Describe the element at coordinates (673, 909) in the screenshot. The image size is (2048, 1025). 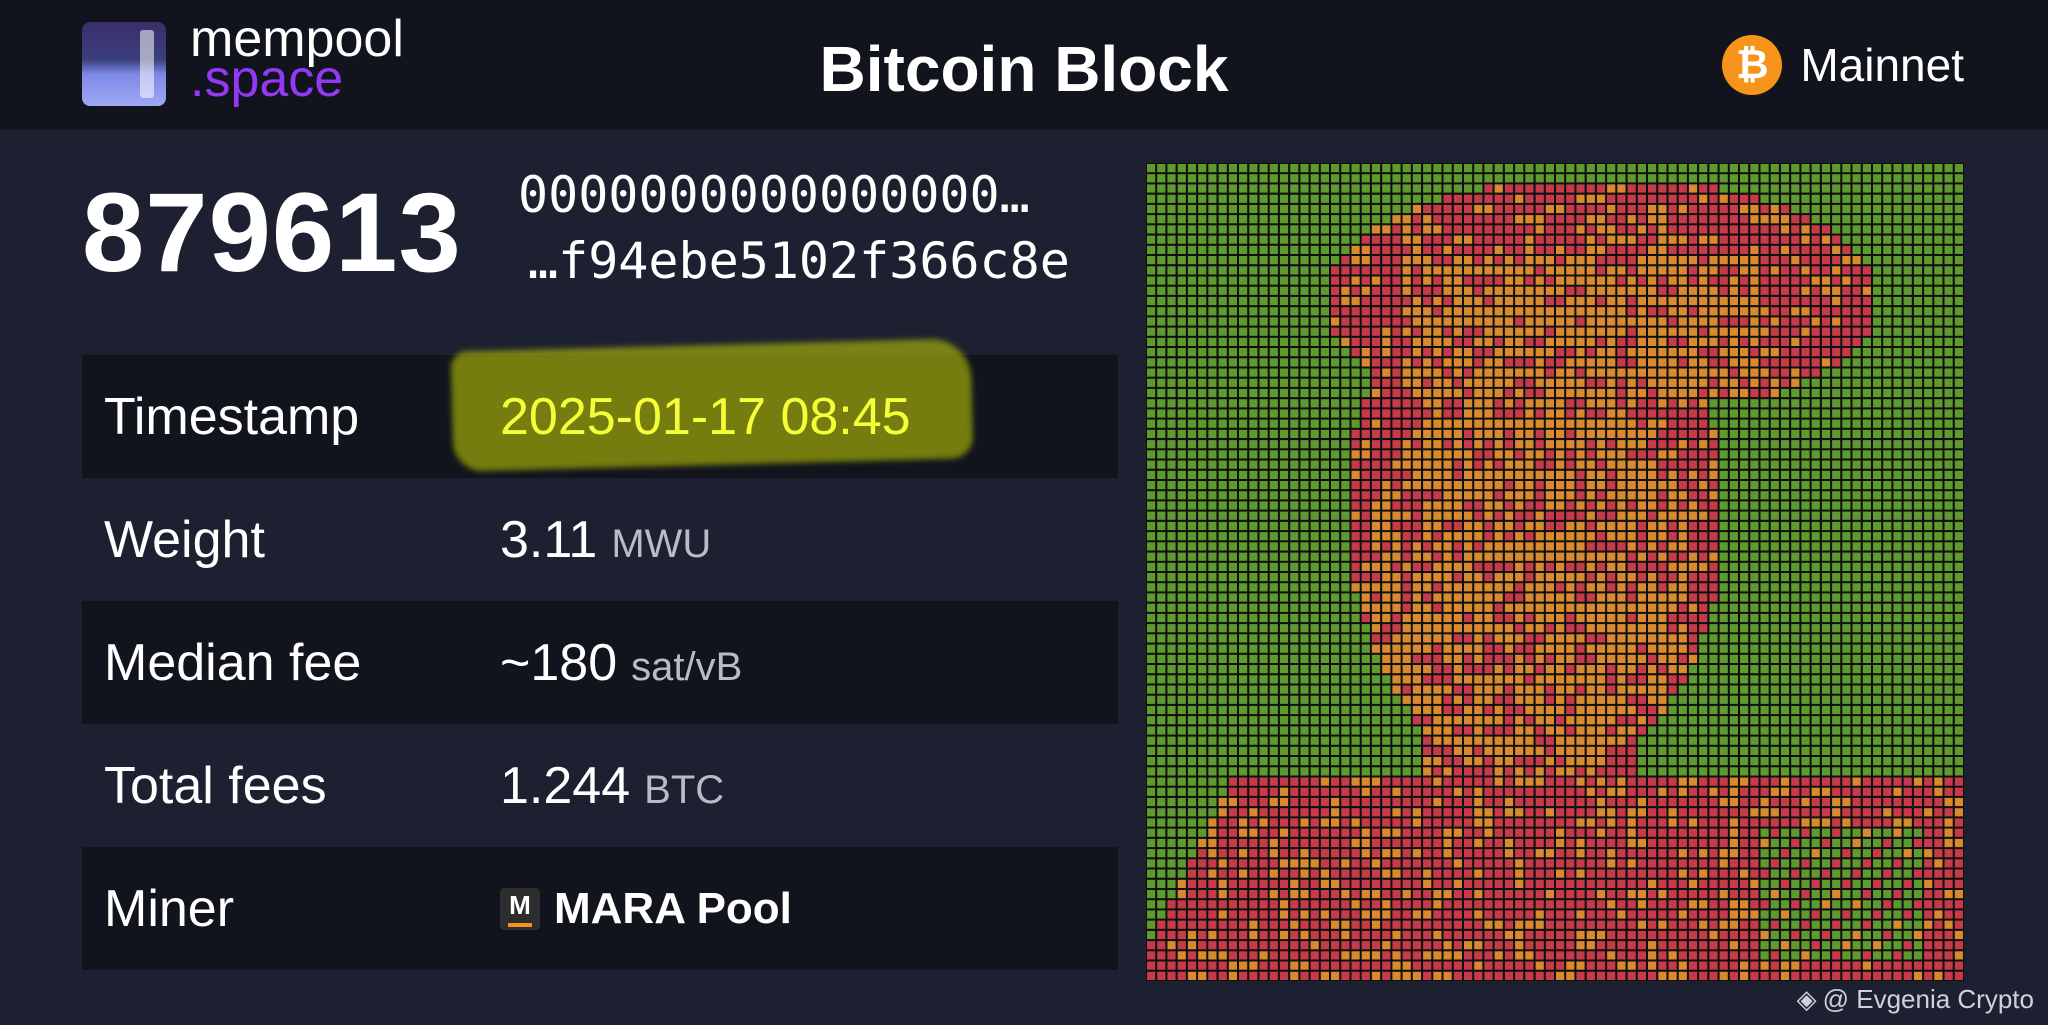
I see `miner-link: MARA Pool` at that location.